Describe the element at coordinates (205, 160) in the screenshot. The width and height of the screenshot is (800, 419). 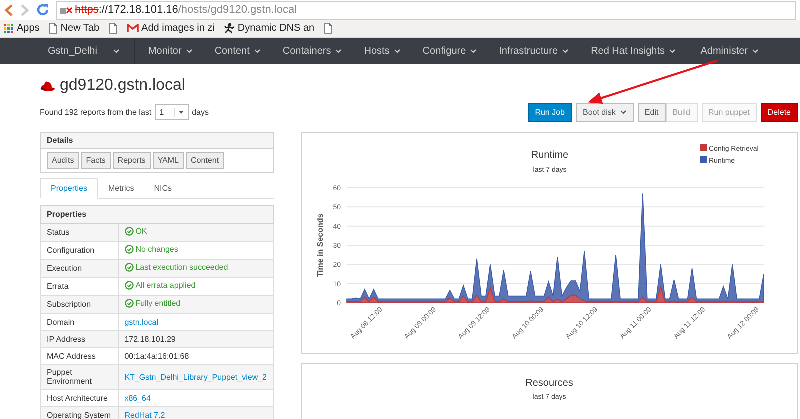
I see `details-button: Content` at that location.